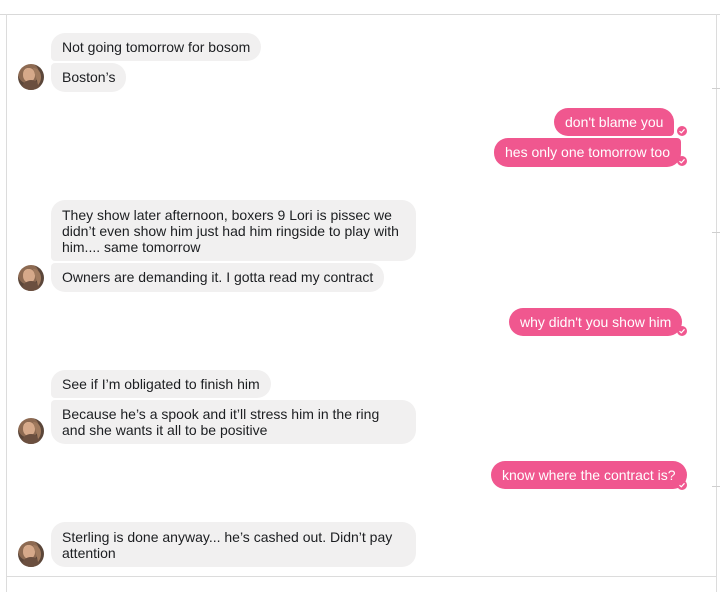 This screenshot has height=592, width=720. I want to click on outgoing-message: why didn't you show him, so click(596, 322).